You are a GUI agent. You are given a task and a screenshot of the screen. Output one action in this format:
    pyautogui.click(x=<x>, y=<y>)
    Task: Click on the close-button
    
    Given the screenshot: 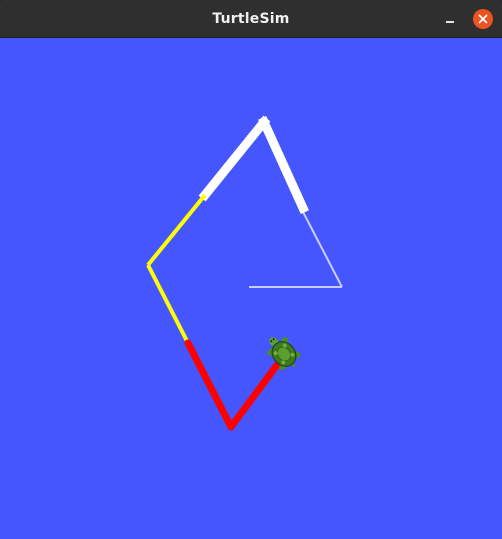 What is the action you would take?
    pyautogui.click(x=483, y=19)
    